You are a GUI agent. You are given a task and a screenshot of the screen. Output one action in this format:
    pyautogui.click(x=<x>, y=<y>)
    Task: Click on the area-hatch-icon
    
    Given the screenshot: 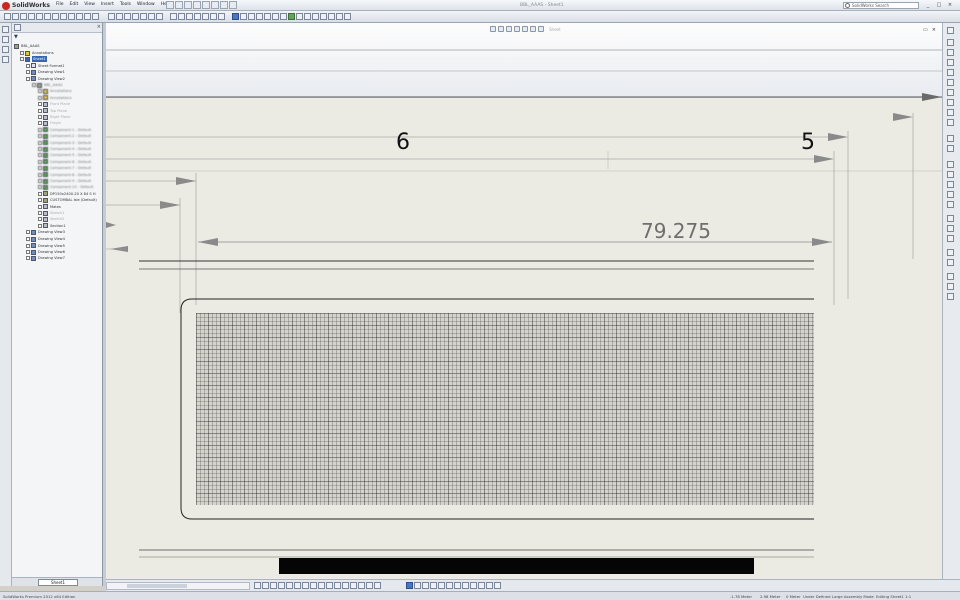 What is the action you would take?
    pyautogui.click(x=337, y=585)
    